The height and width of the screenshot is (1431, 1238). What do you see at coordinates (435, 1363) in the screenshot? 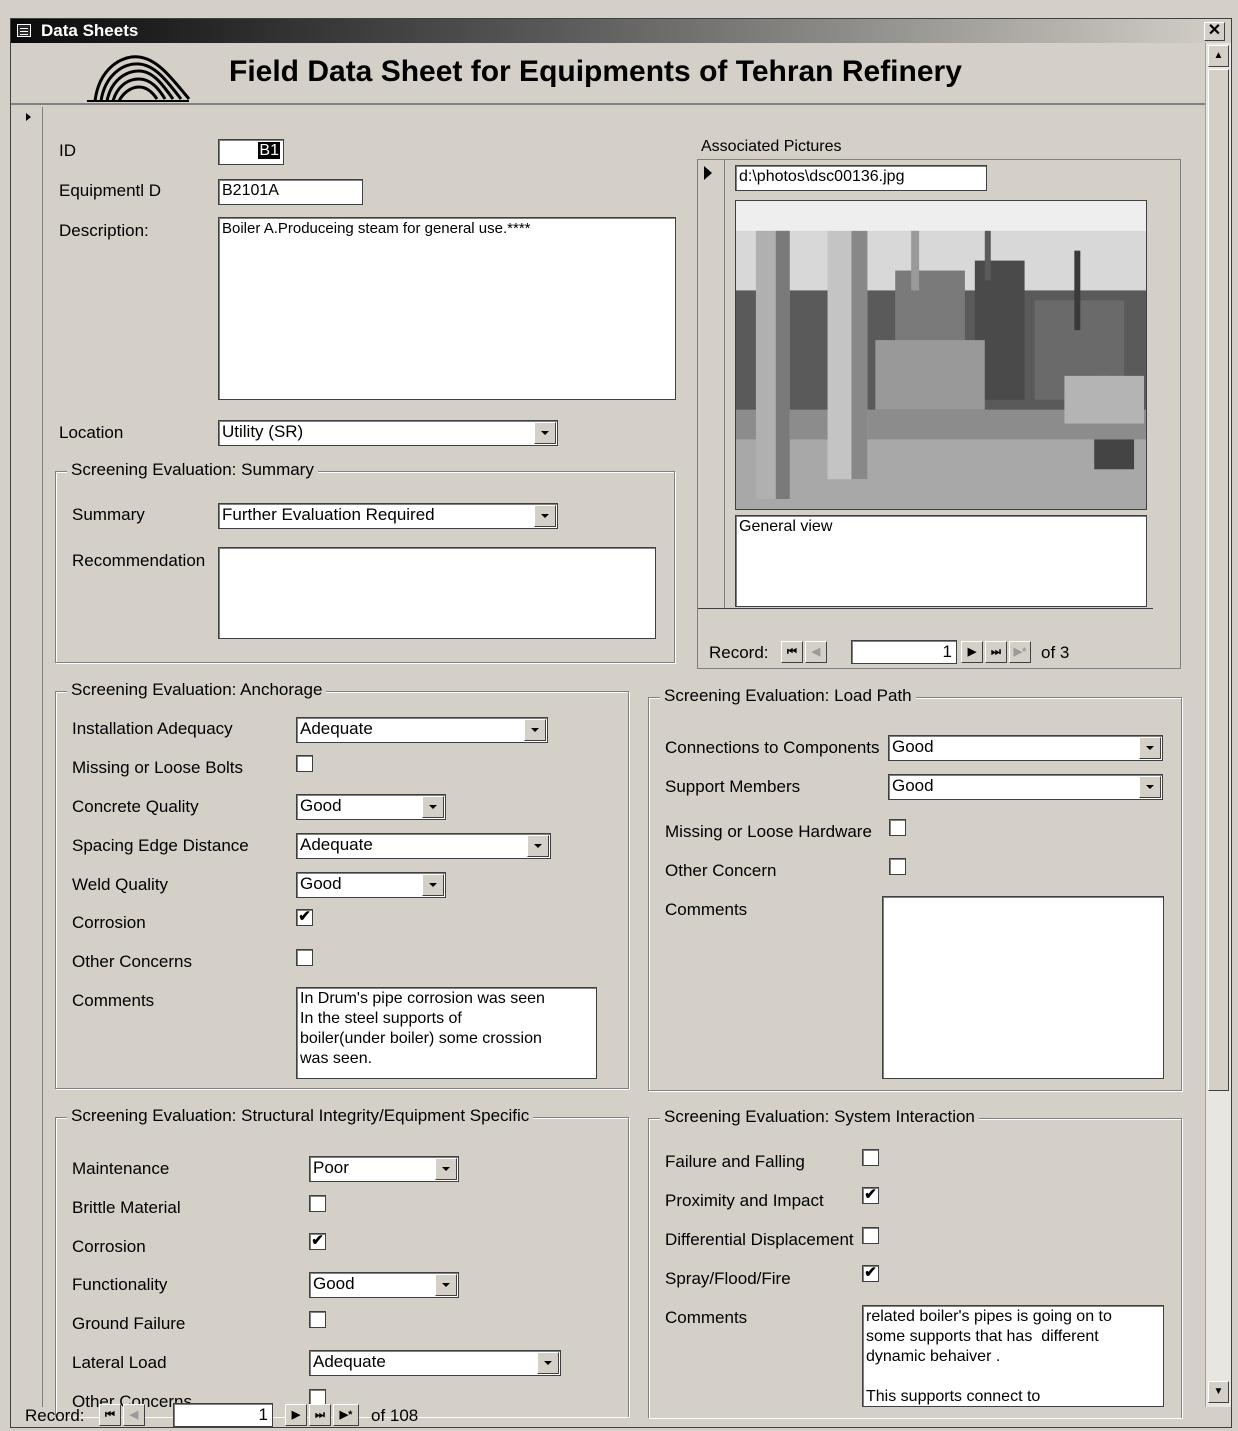
I see `lateral-load-combo: Adequate` at bounding box center [435, 1363].